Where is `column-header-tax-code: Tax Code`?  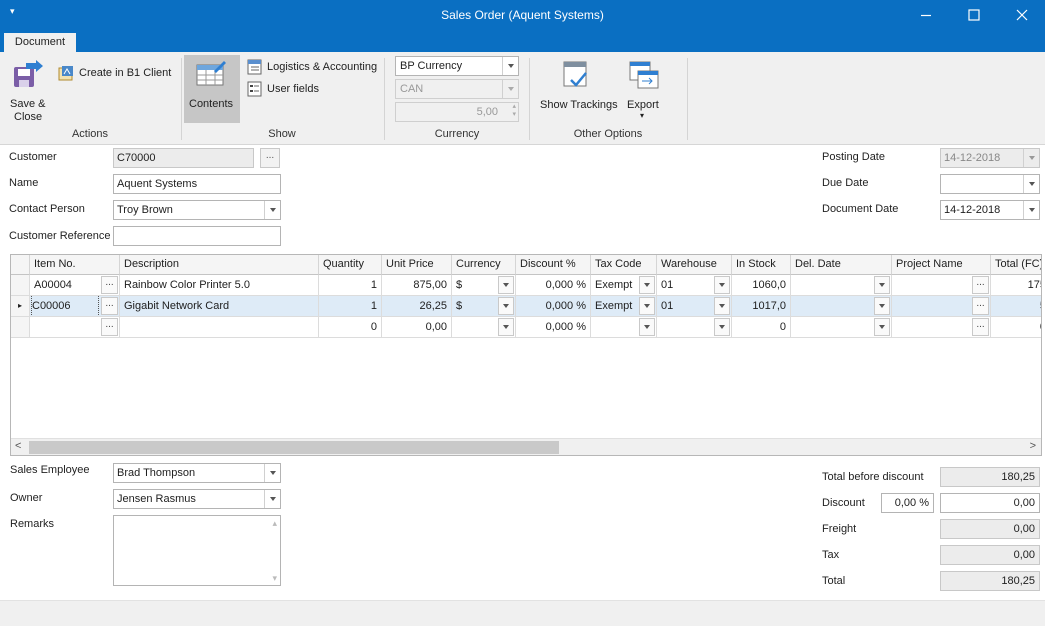
column-header-tax-code: Tax Code is located at coordinates (624, 265).